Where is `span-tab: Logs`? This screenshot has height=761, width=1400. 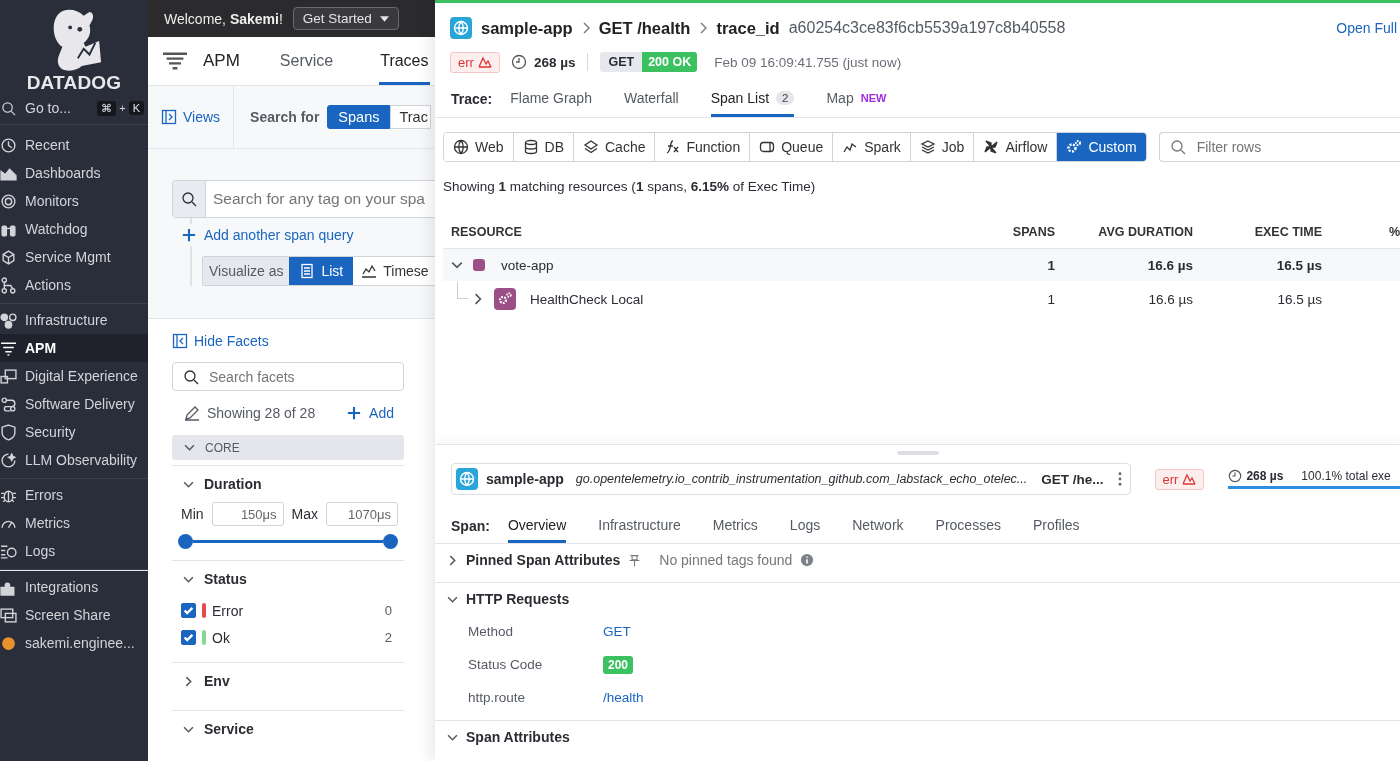
span-tab: Logs is located at coordinates (805, 526).